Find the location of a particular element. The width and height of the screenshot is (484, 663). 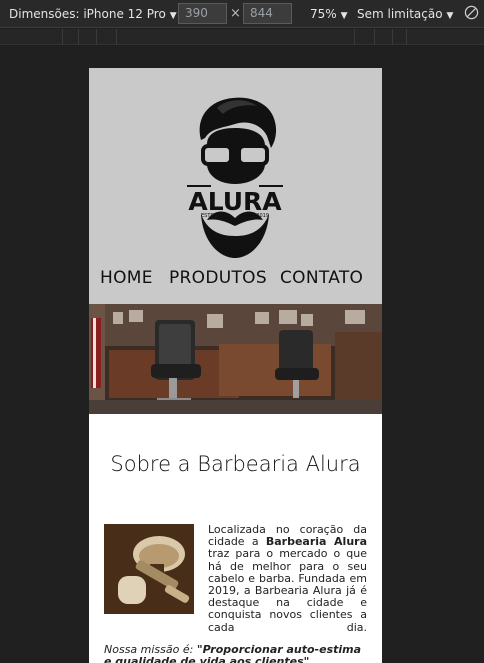

nav-link-produtos: PRODUTOS is located at coordinates (218, 278).